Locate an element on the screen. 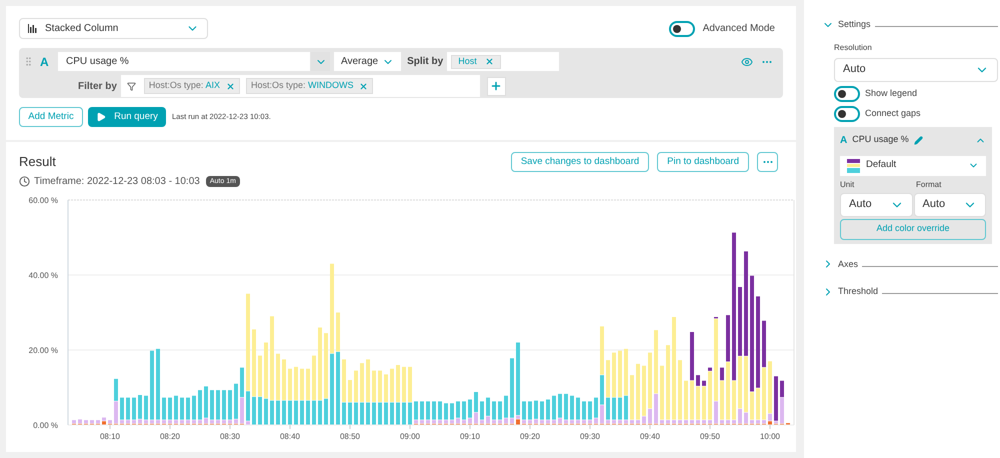 Image resolution: width=1000 pixels, height=458 pixels. metric-select: CPU usage % is located at coordinates (194, 61).